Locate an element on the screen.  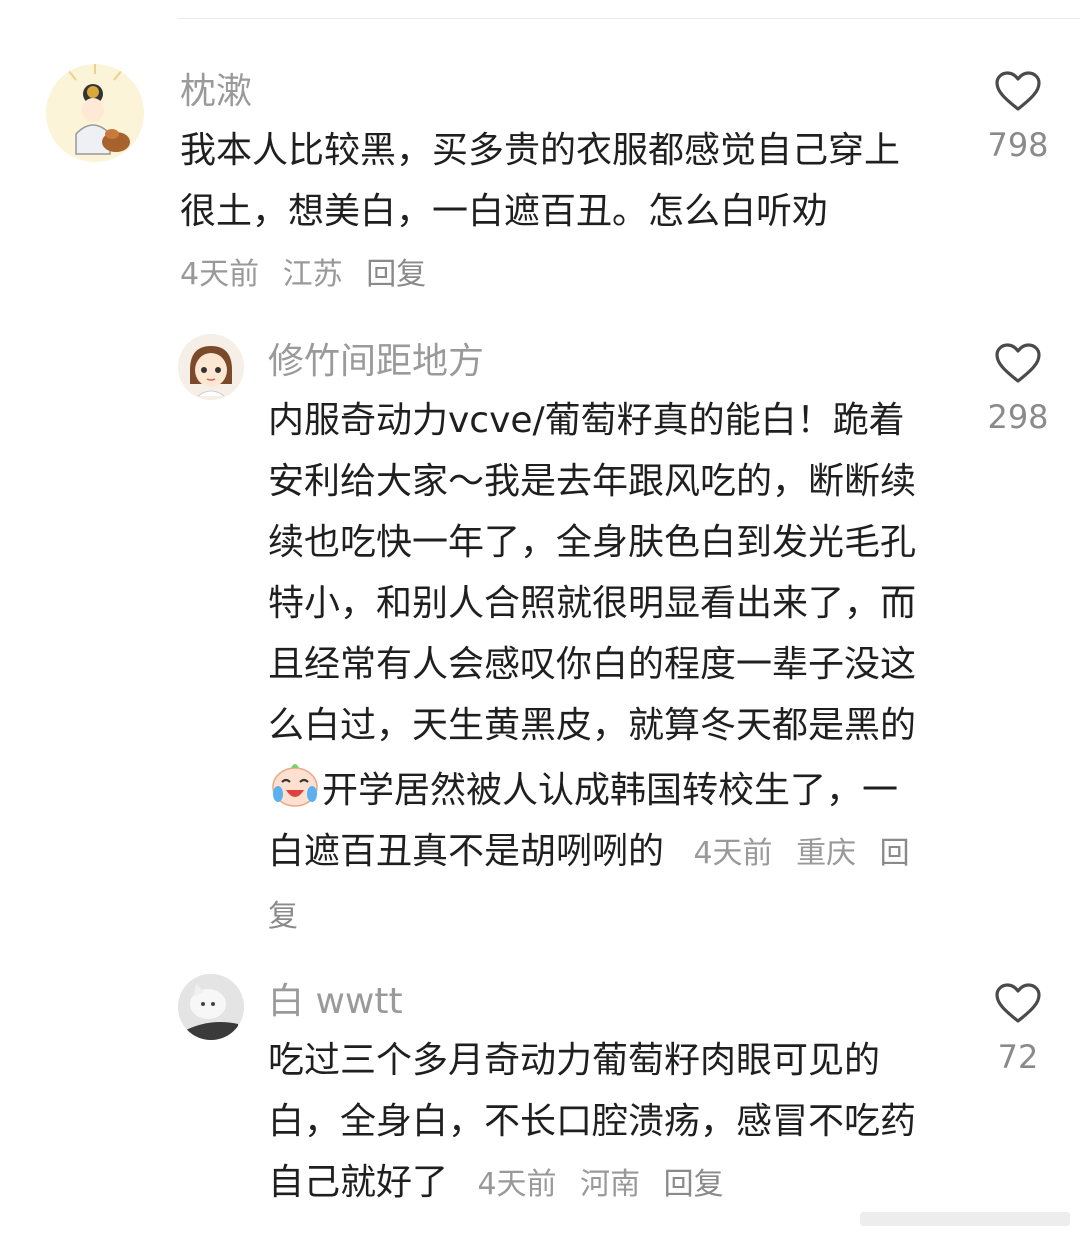
comment-body: 我本人比较黑，买多贵的衣服都感觉自己穿上很土，想美白，一白遮百丑。怎么白听劝 is located at coordinates (540, 181).